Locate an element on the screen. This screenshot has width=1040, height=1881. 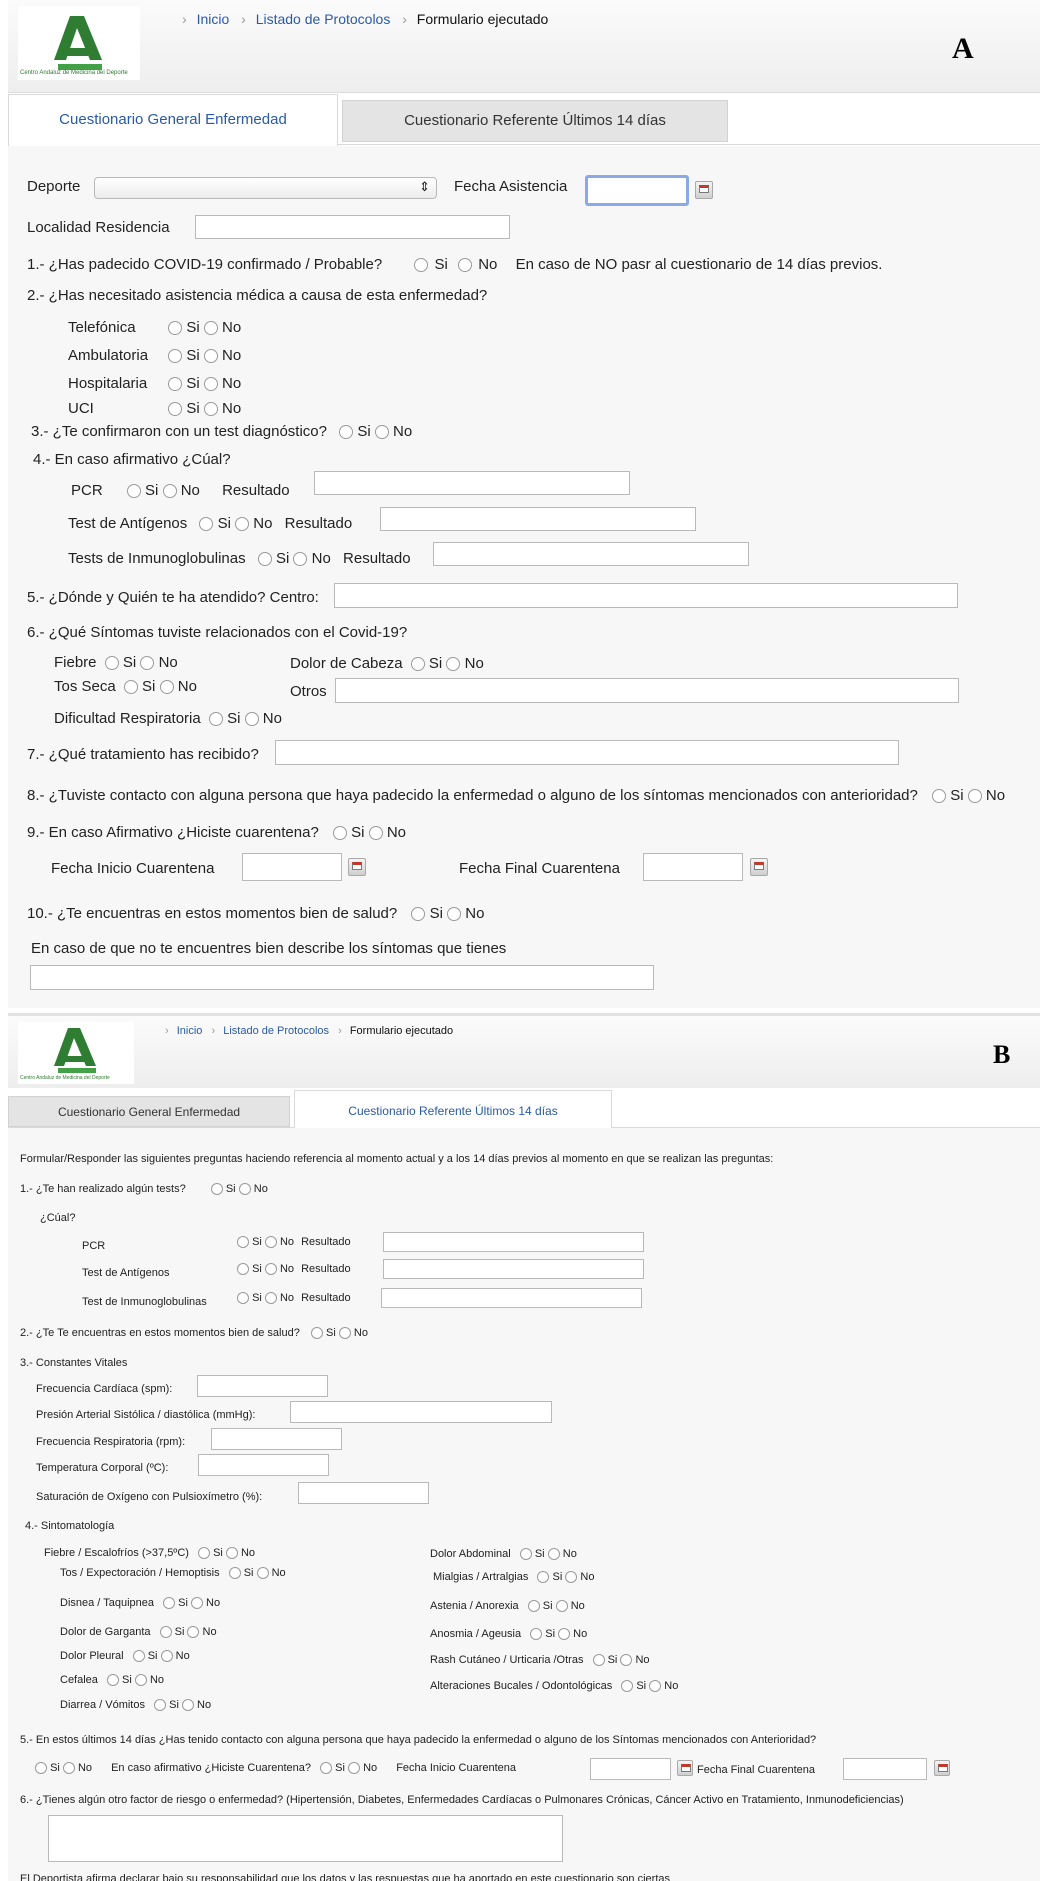
q1b-antigenos-resultado-input is located at coordinates (513, 1269).